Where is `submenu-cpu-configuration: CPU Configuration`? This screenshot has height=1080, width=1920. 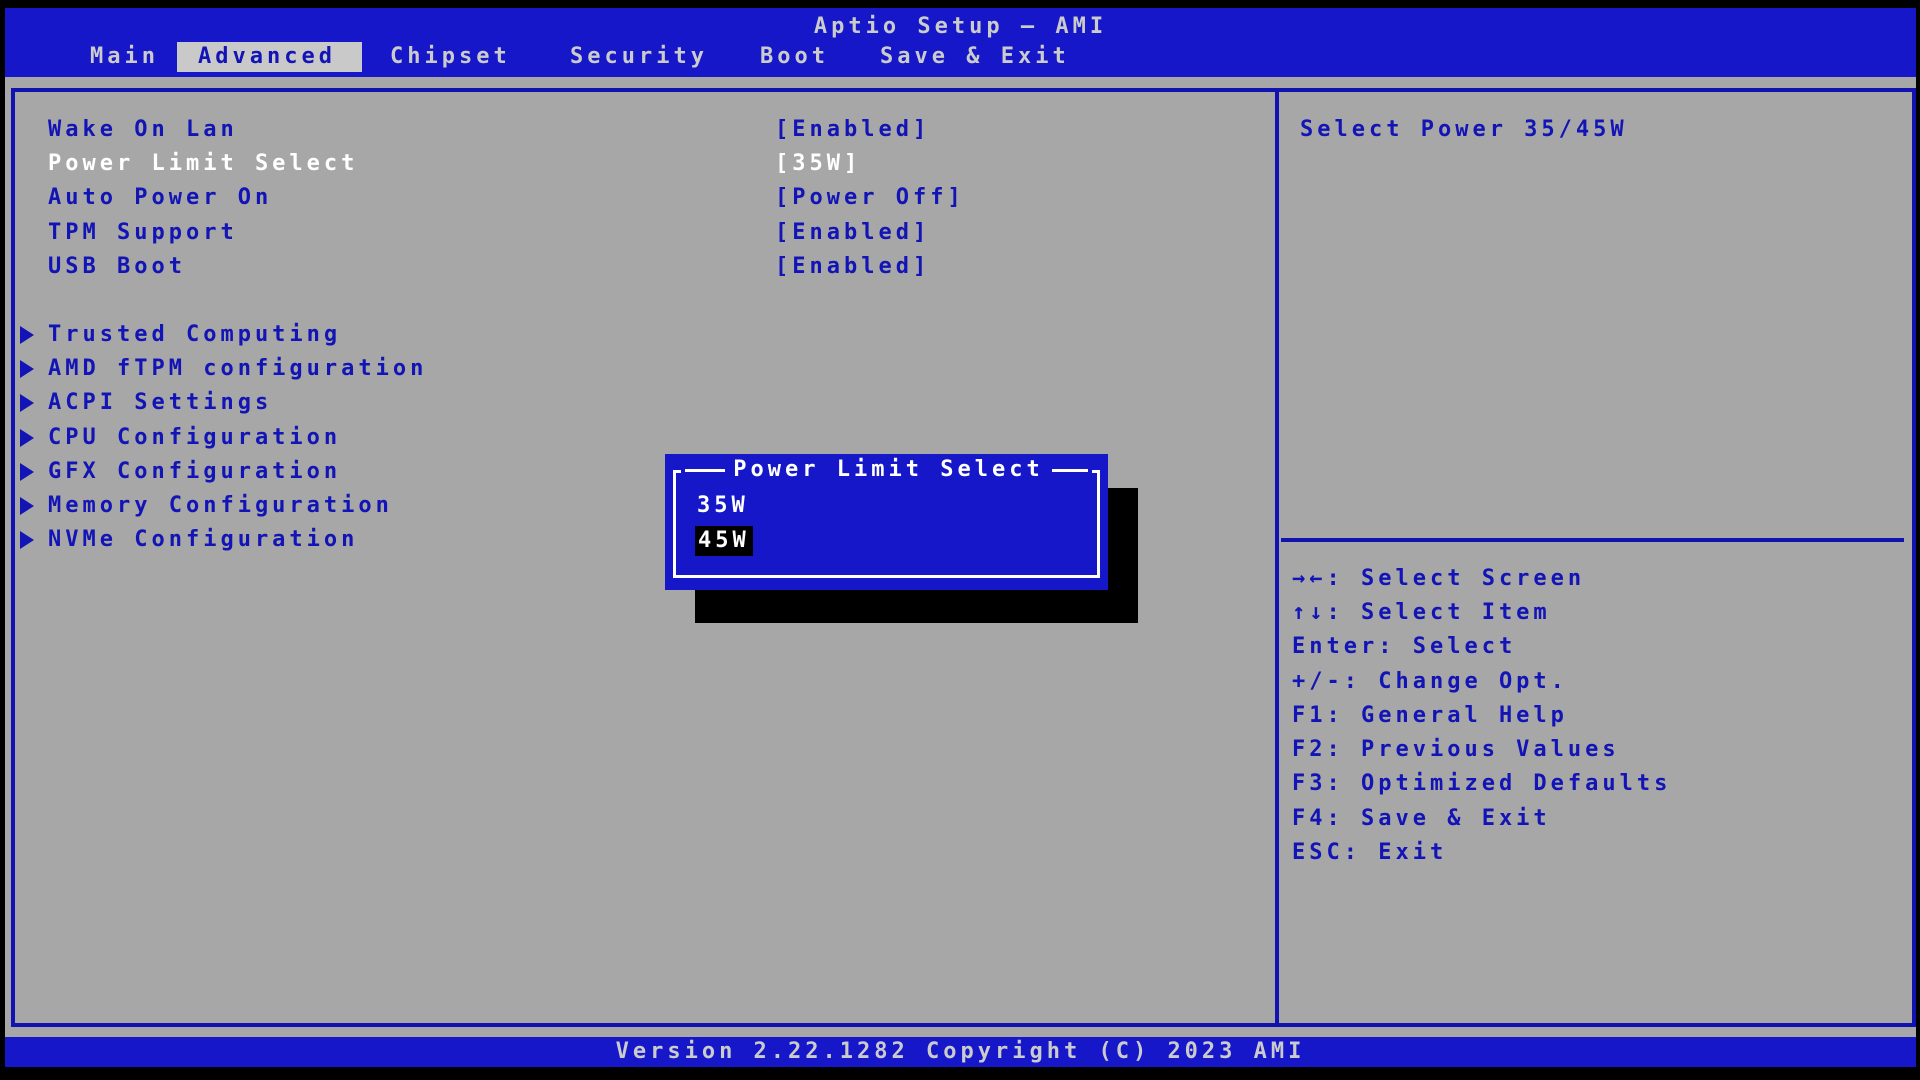
submenu-cpu-configuration: CPU Configuration is located at coordinates (641, 438).